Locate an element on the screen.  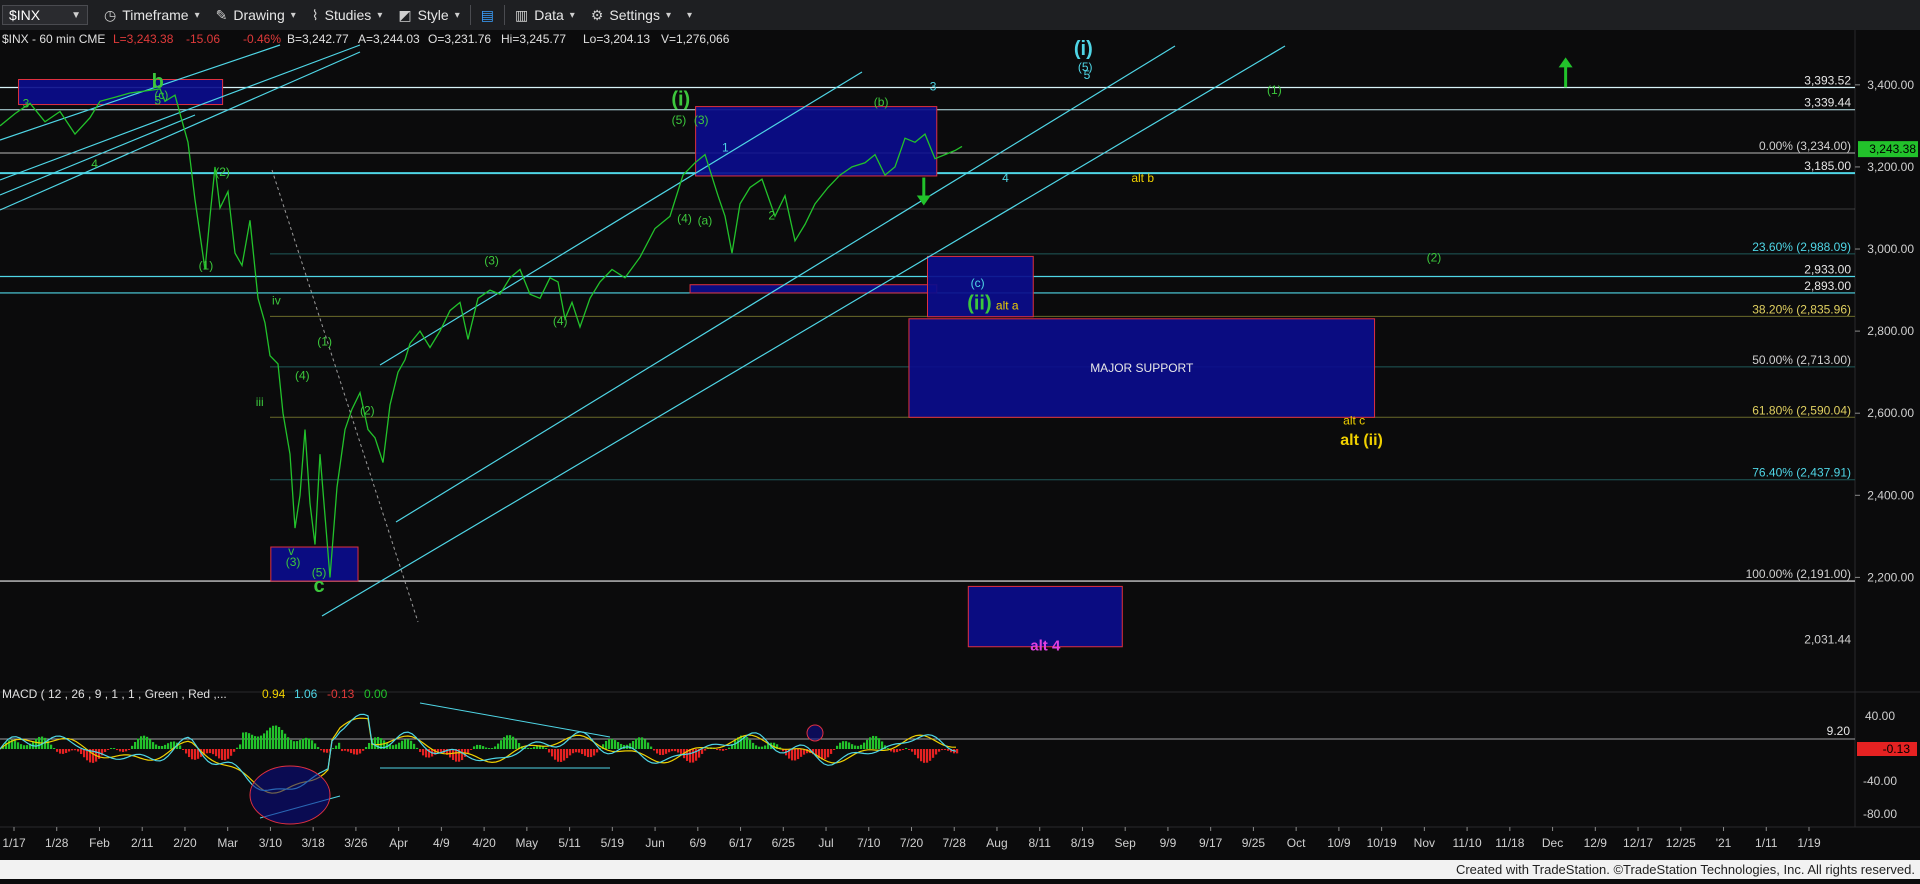
level-label: 2,933.00 is located at coordinates (1827, 270).